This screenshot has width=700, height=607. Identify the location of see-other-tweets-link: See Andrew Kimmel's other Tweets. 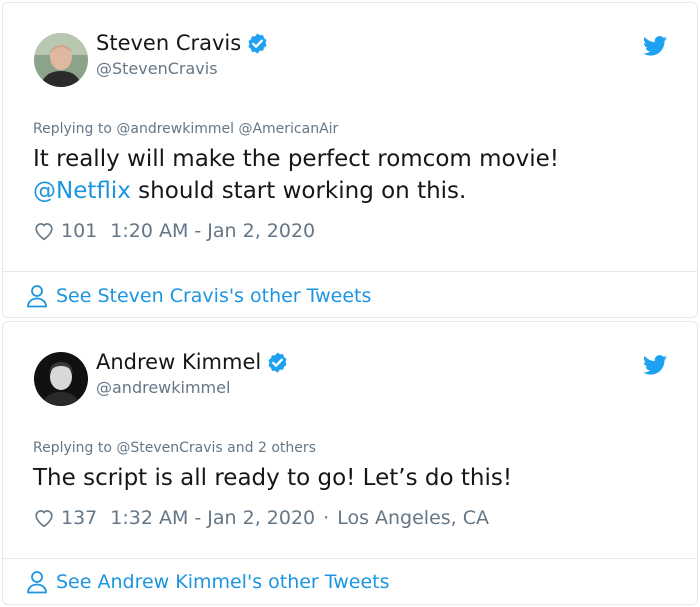
(208, 582).